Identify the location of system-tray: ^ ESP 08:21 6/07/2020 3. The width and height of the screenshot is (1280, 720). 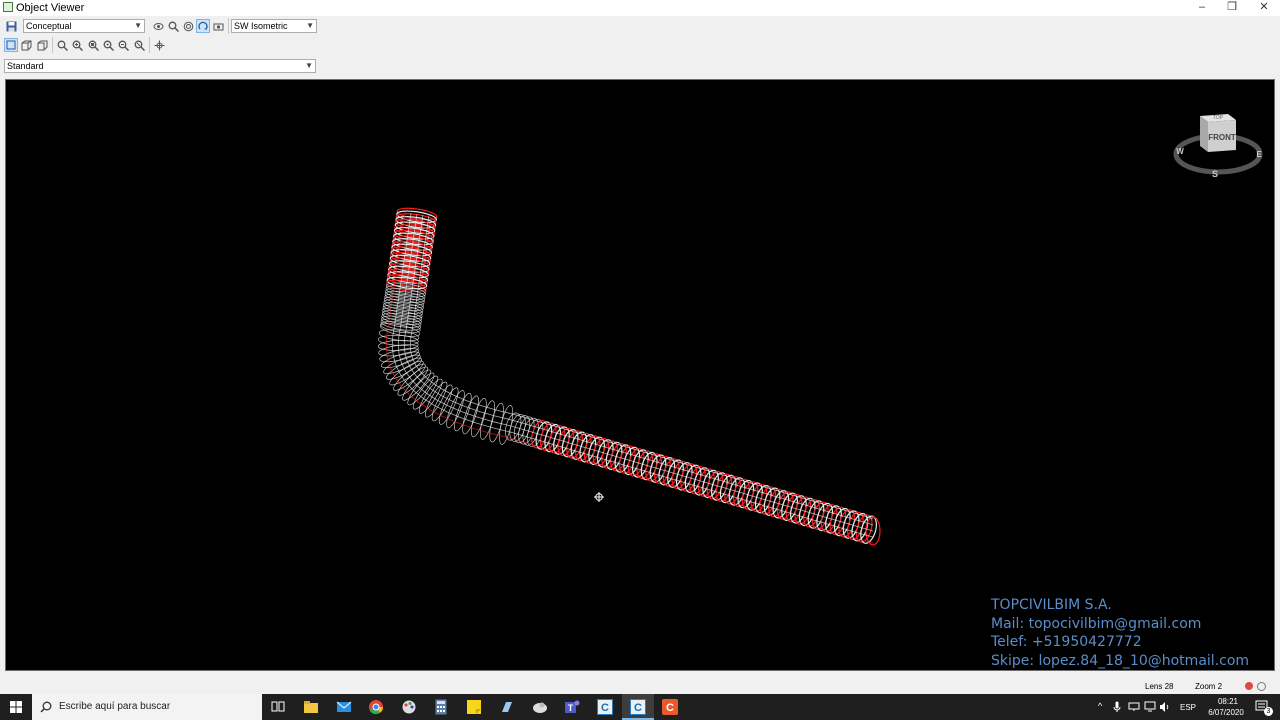
(1187, 707).